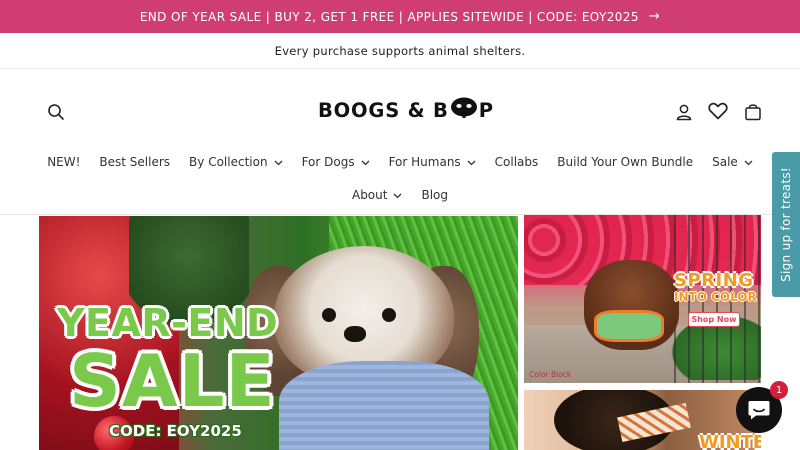  I want to click on nav-item-by-collection: By Collection, so click(236, 162).